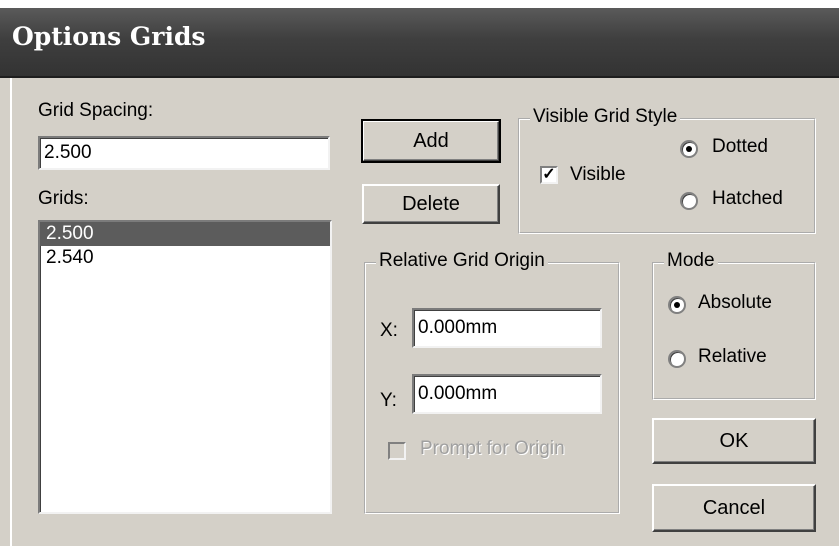 This screenshot has height=546, width=839. I want to click on hatched-label: Hatched, so click(747, 198).